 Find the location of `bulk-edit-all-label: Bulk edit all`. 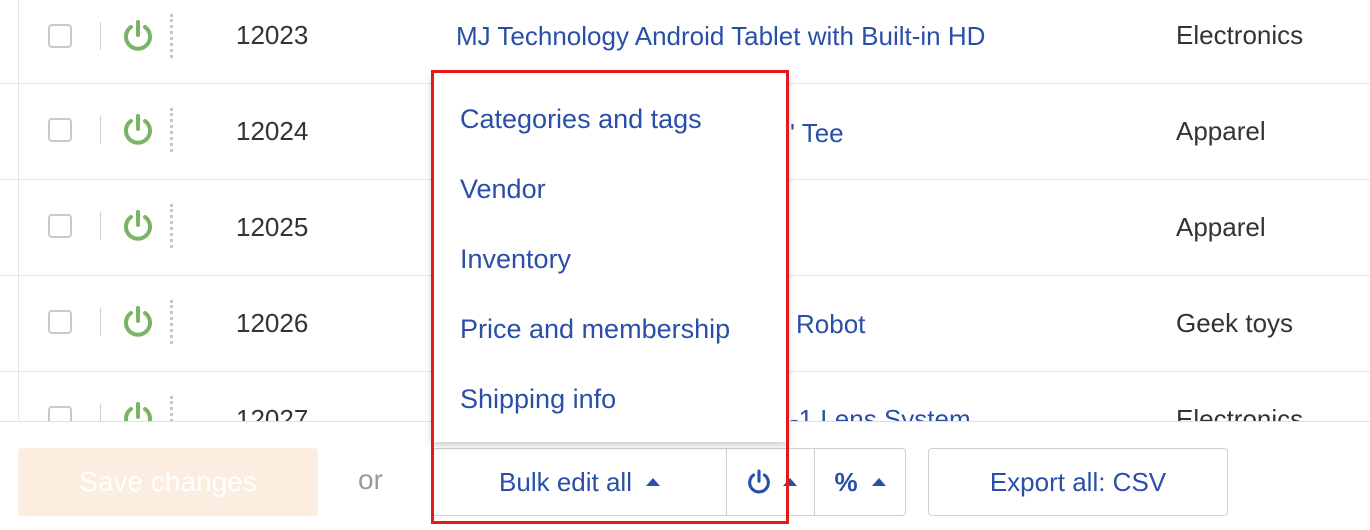

bulk-edit-all-label: Bulk edit all is located at coordinates (565, 481).